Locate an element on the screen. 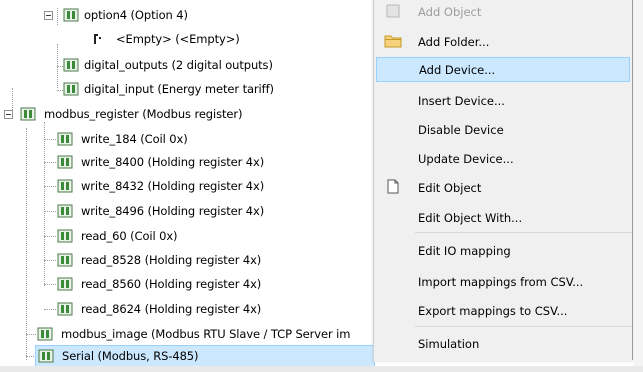 Image resolution: width=643 pixels, height=372 pixels. tree-item-label: write_8400 (Holding register 4x) is located at coordinates (173, 162).